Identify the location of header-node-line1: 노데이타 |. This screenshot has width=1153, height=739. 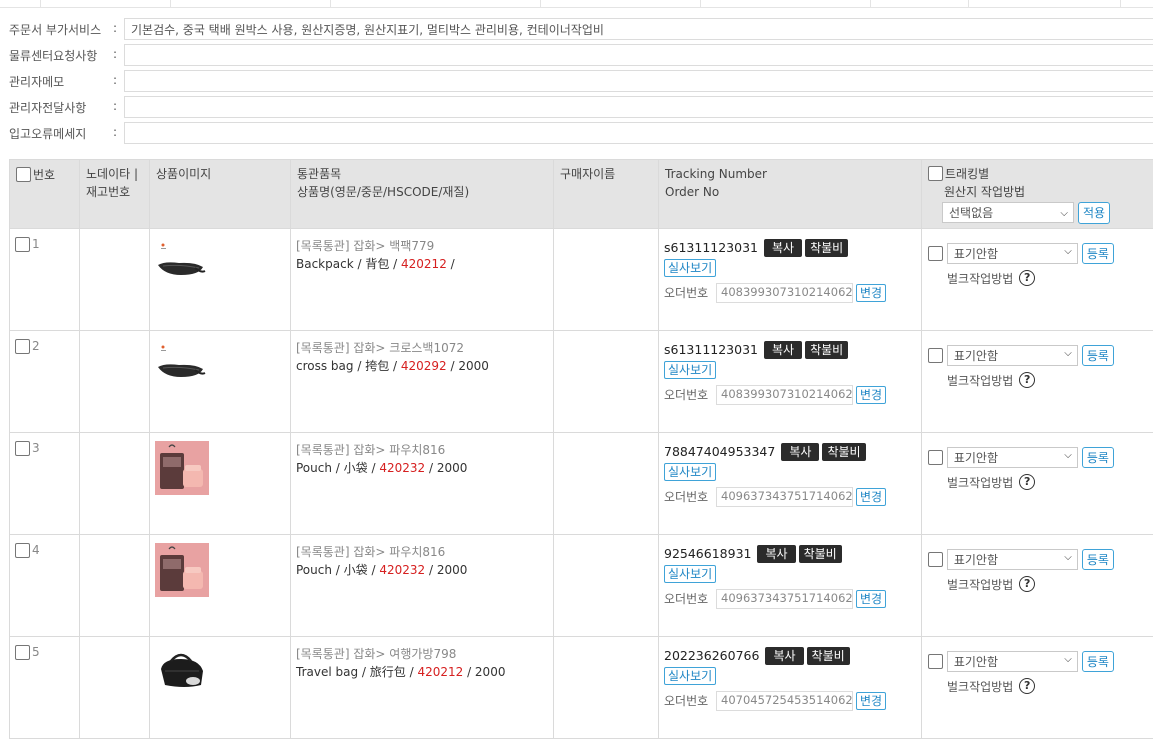
(114, 174).